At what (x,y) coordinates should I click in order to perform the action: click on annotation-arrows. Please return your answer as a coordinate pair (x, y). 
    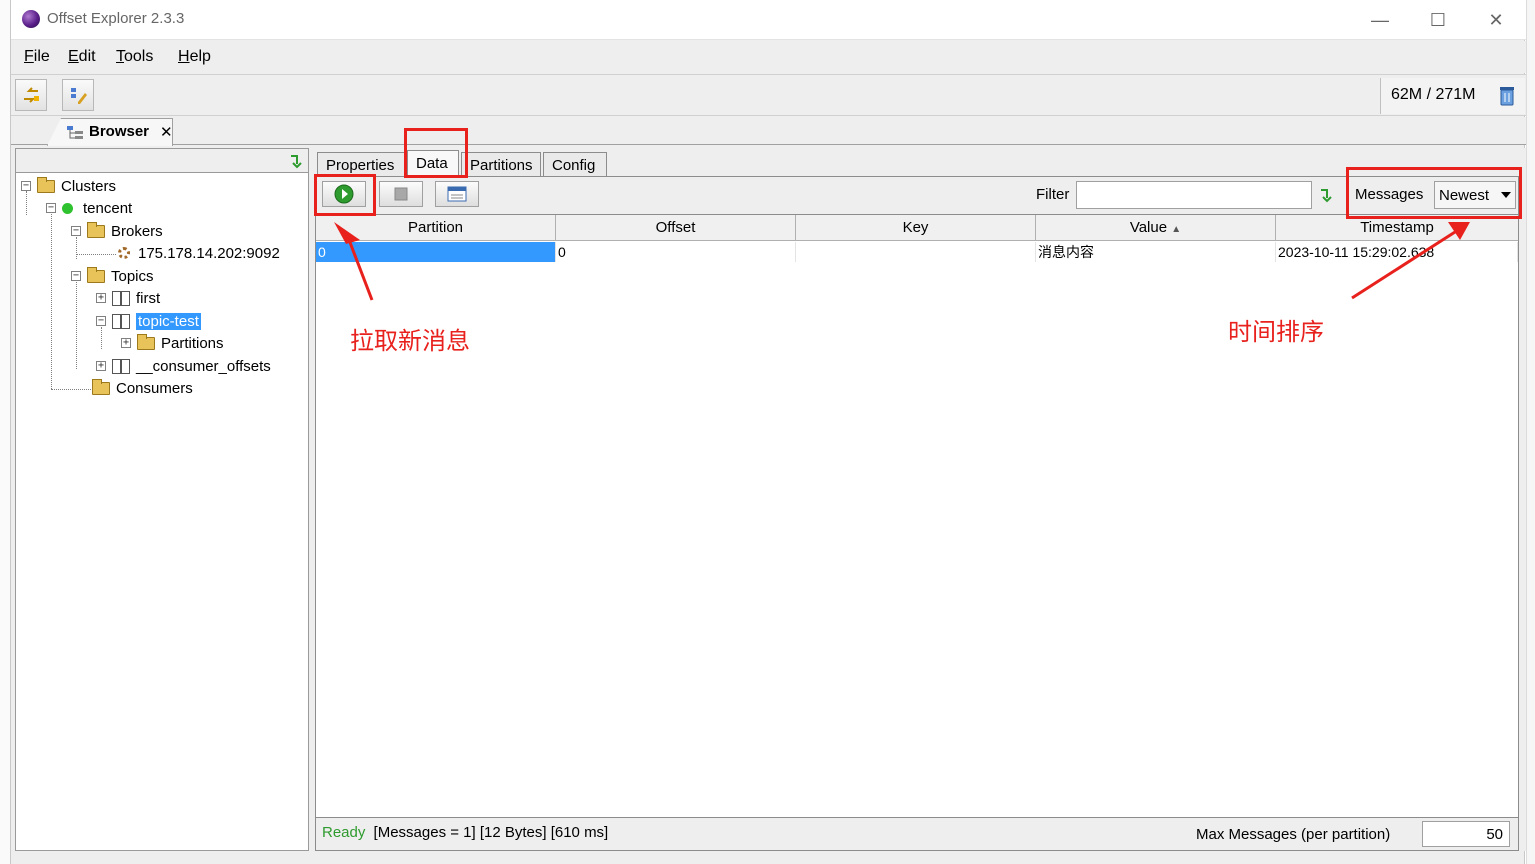
    Looking at the image, I should click on (902, 261).